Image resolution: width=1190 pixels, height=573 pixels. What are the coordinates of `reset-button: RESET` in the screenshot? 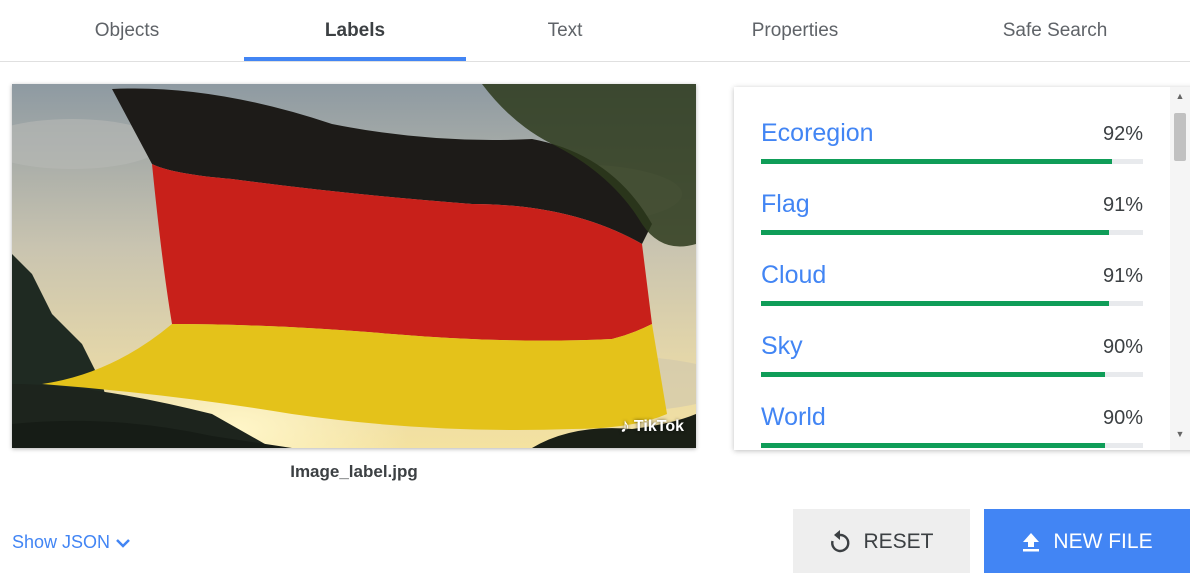 It's located at (881, 541).